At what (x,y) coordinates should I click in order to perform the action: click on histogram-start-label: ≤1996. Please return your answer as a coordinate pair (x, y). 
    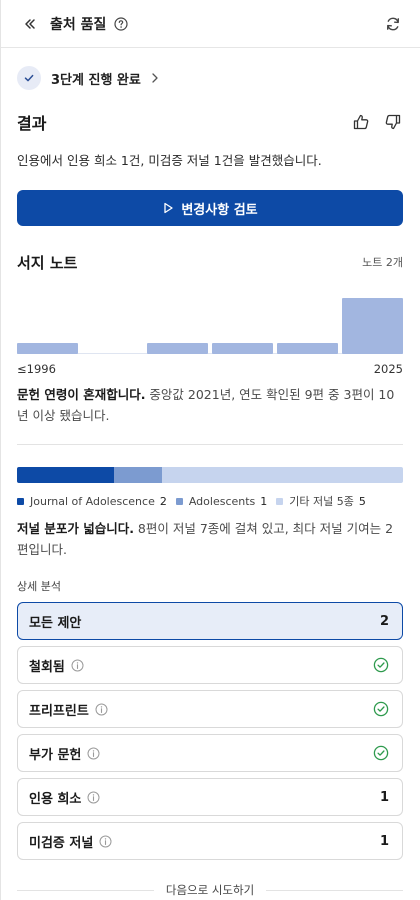
    Looking at the image, I should click on (36, 369).